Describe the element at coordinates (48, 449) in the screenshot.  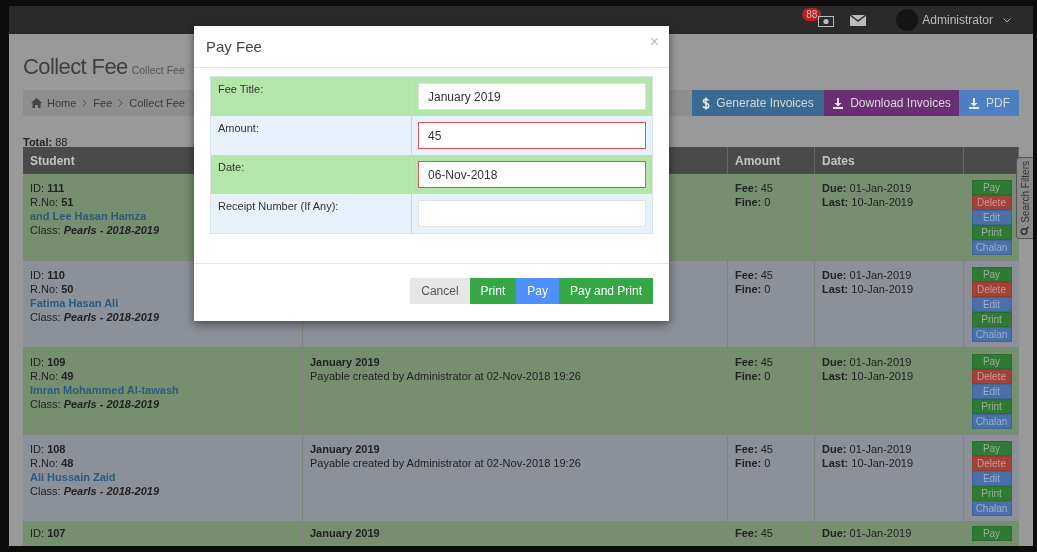
I see `student-id: ID: 108` at that location.